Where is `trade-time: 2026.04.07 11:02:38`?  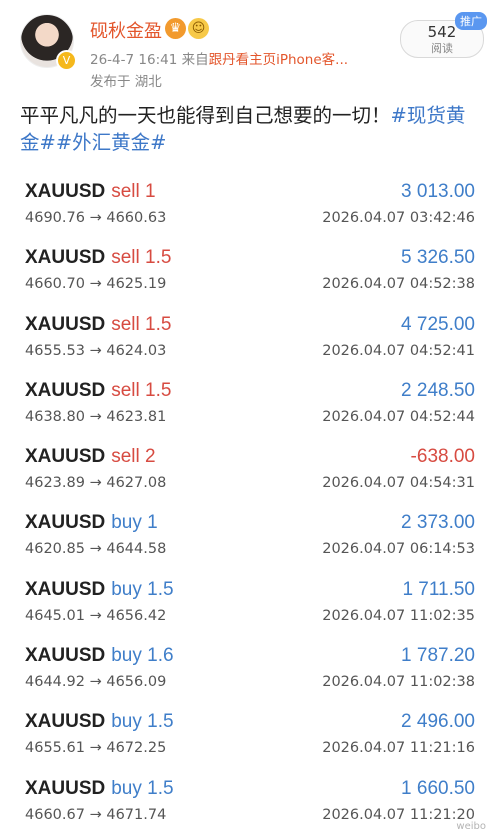 trade-time: 2026.04.07 11:02:38 is located at coordinates (398, 682).